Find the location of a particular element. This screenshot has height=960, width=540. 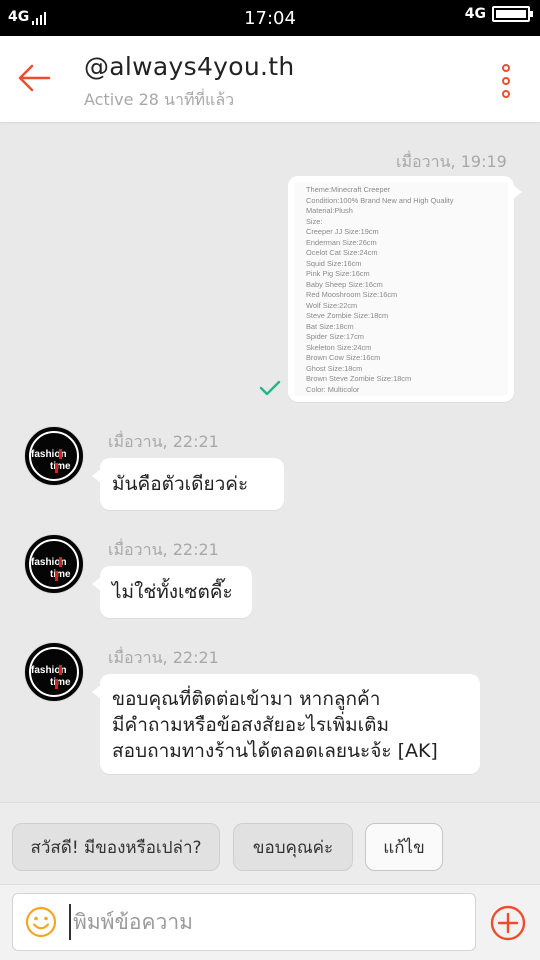

spec-line: Skeleton Size:24cm is located at coordinates (339, 347).